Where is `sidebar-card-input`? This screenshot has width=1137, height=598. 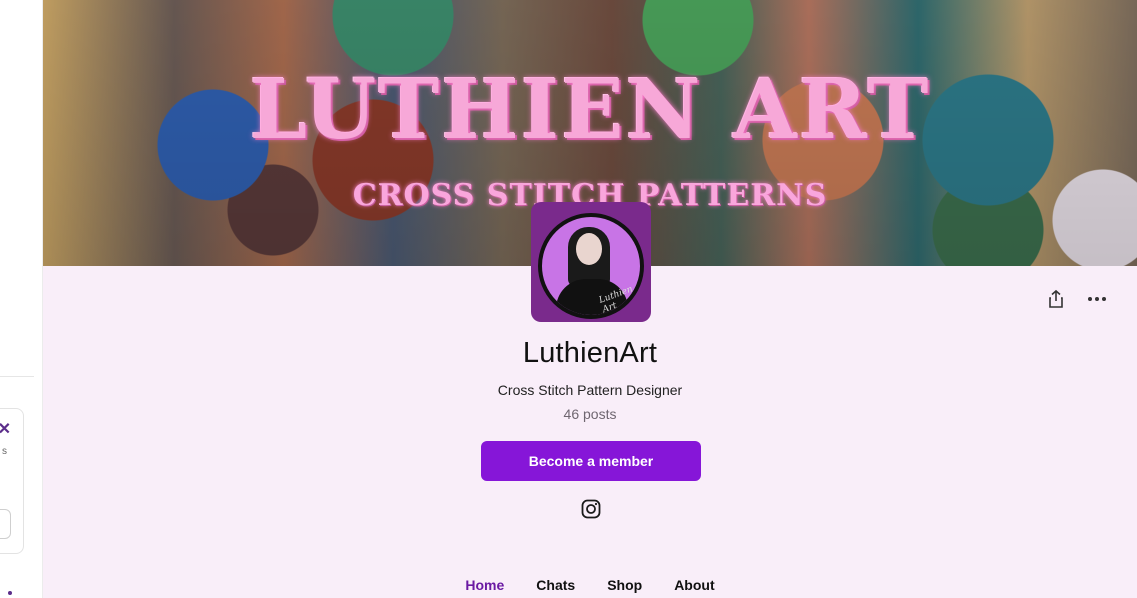 sidebar-card-input is located at coordinates (5, 524).